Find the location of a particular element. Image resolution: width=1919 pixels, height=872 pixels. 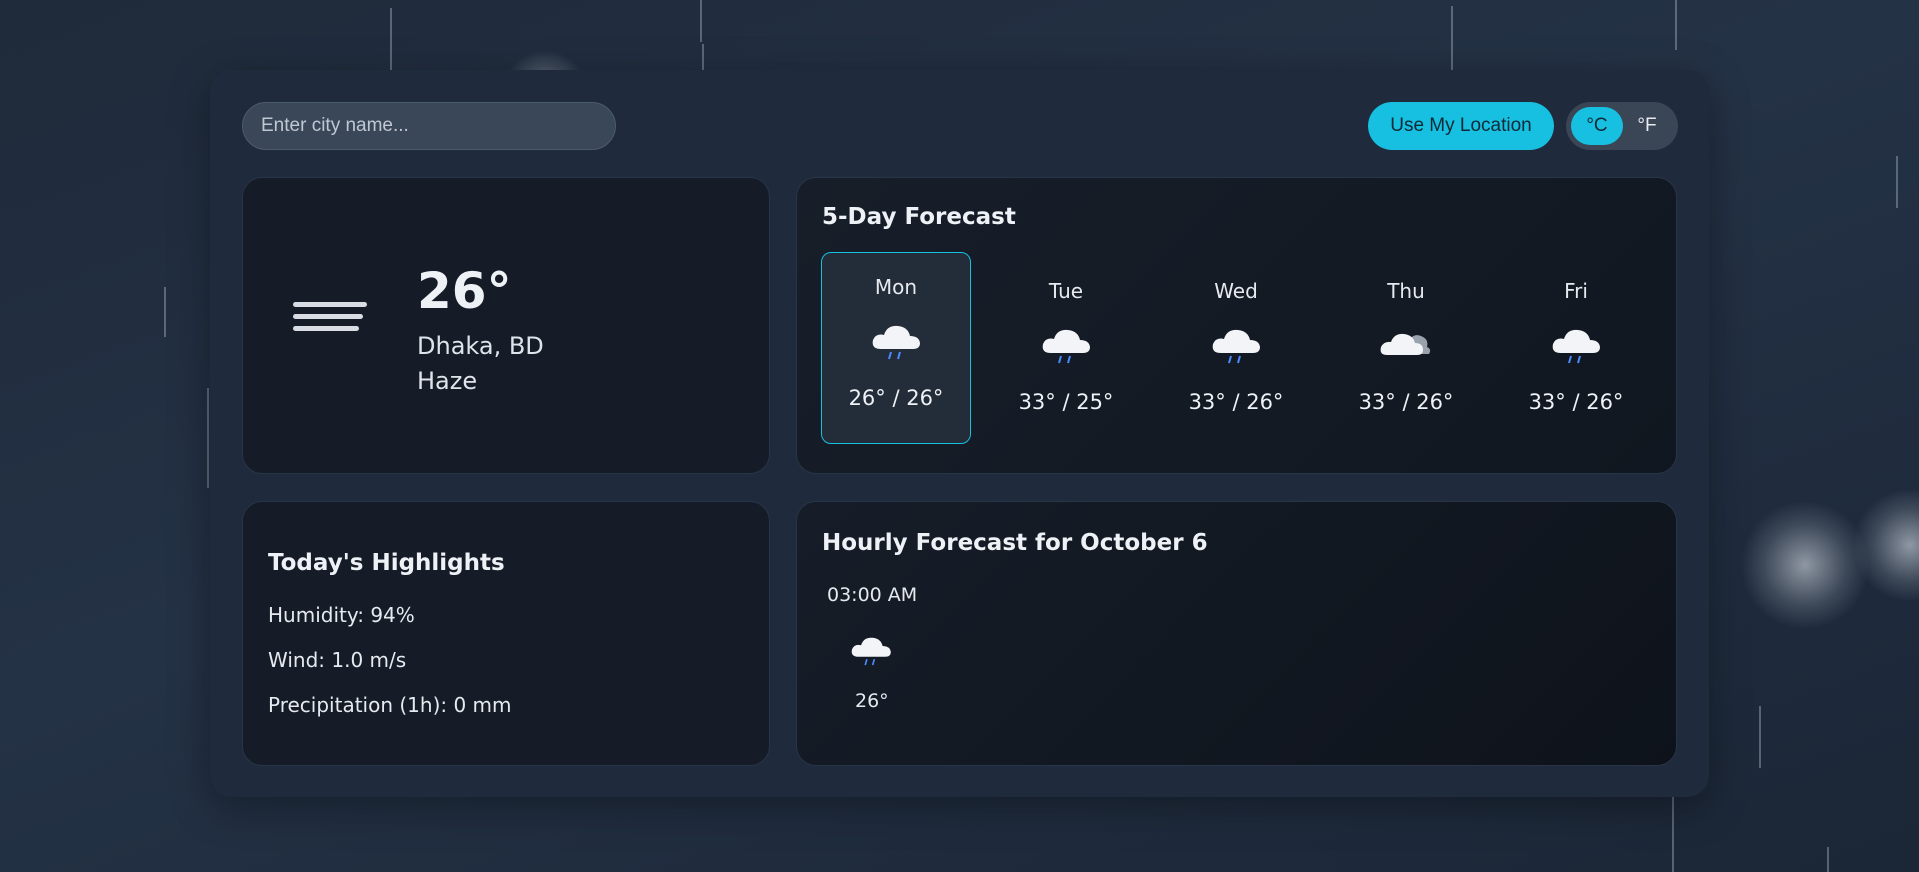

use-my-location-button: Use My Location is located at coordinates (1461, 126).